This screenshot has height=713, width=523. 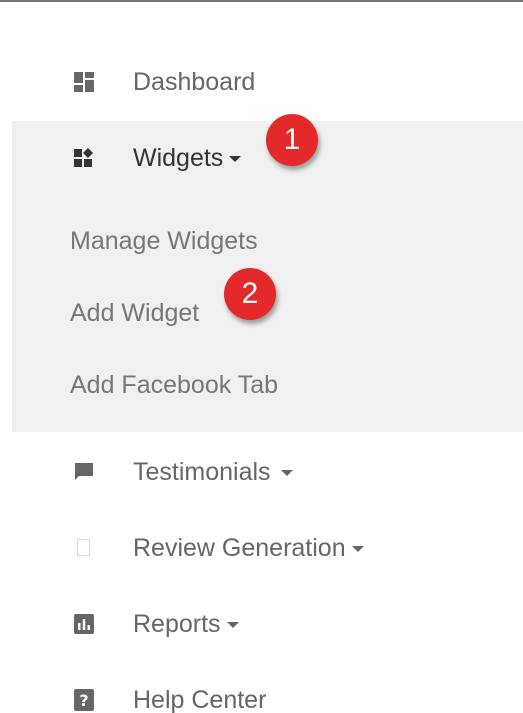 I want to click on sidebar-item-testimonials: Testimonials, so click(x=261, y=472).